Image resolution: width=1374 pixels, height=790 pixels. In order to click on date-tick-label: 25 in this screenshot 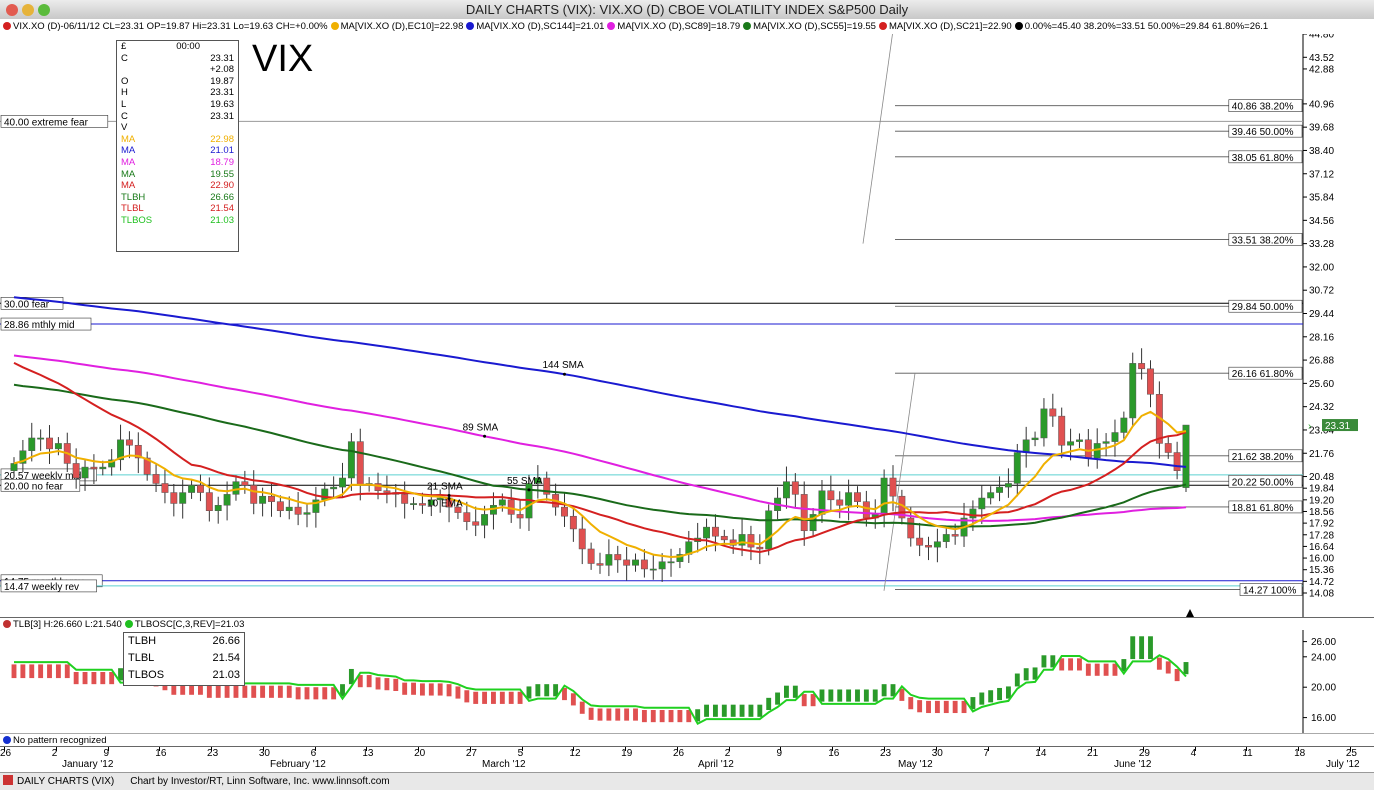, I will do `click(1351, 753)`.